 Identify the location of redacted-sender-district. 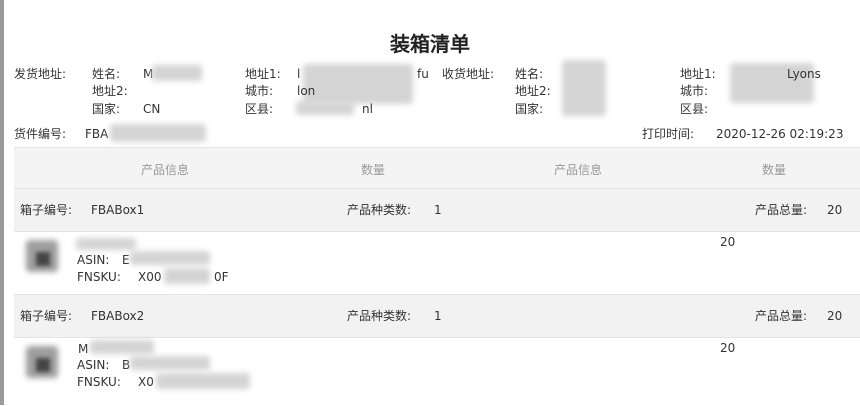
(325, 108).